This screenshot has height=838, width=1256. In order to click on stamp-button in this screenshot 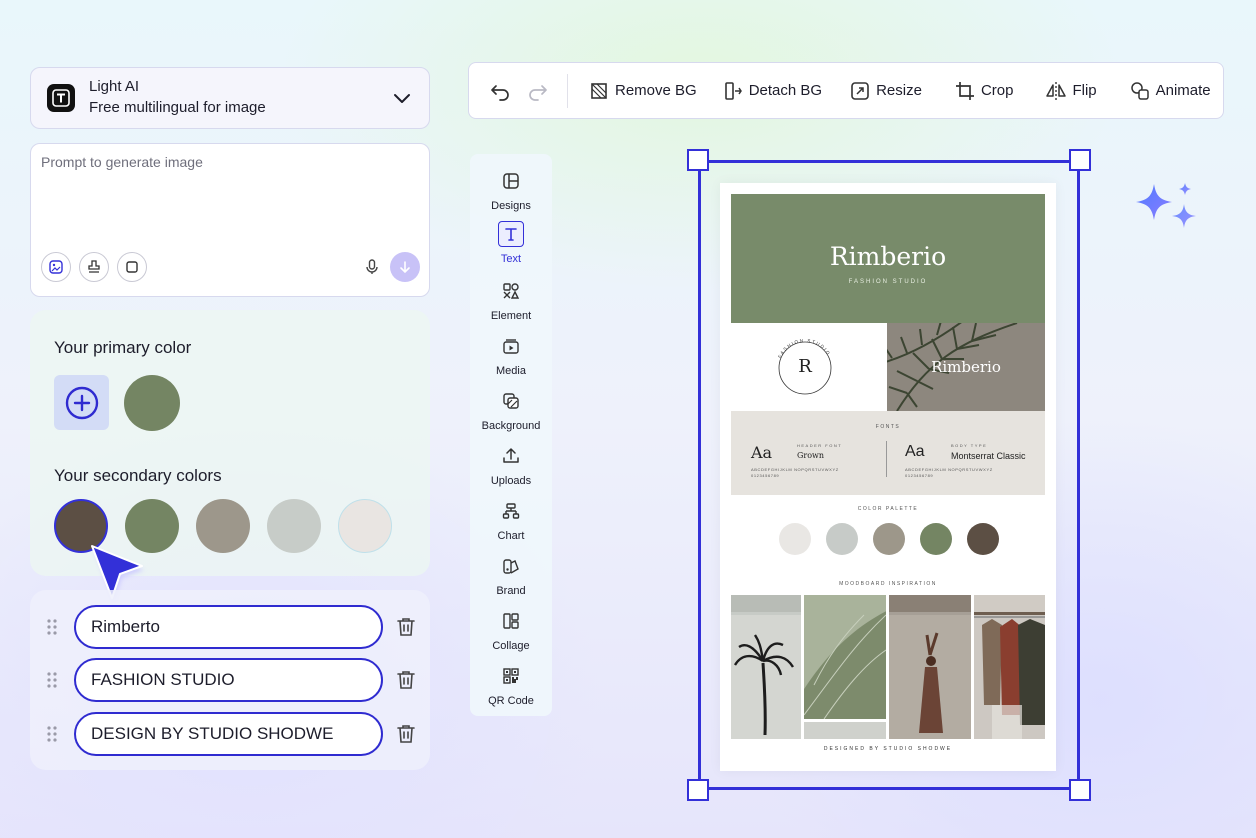, I will do `click(94, 267)`.